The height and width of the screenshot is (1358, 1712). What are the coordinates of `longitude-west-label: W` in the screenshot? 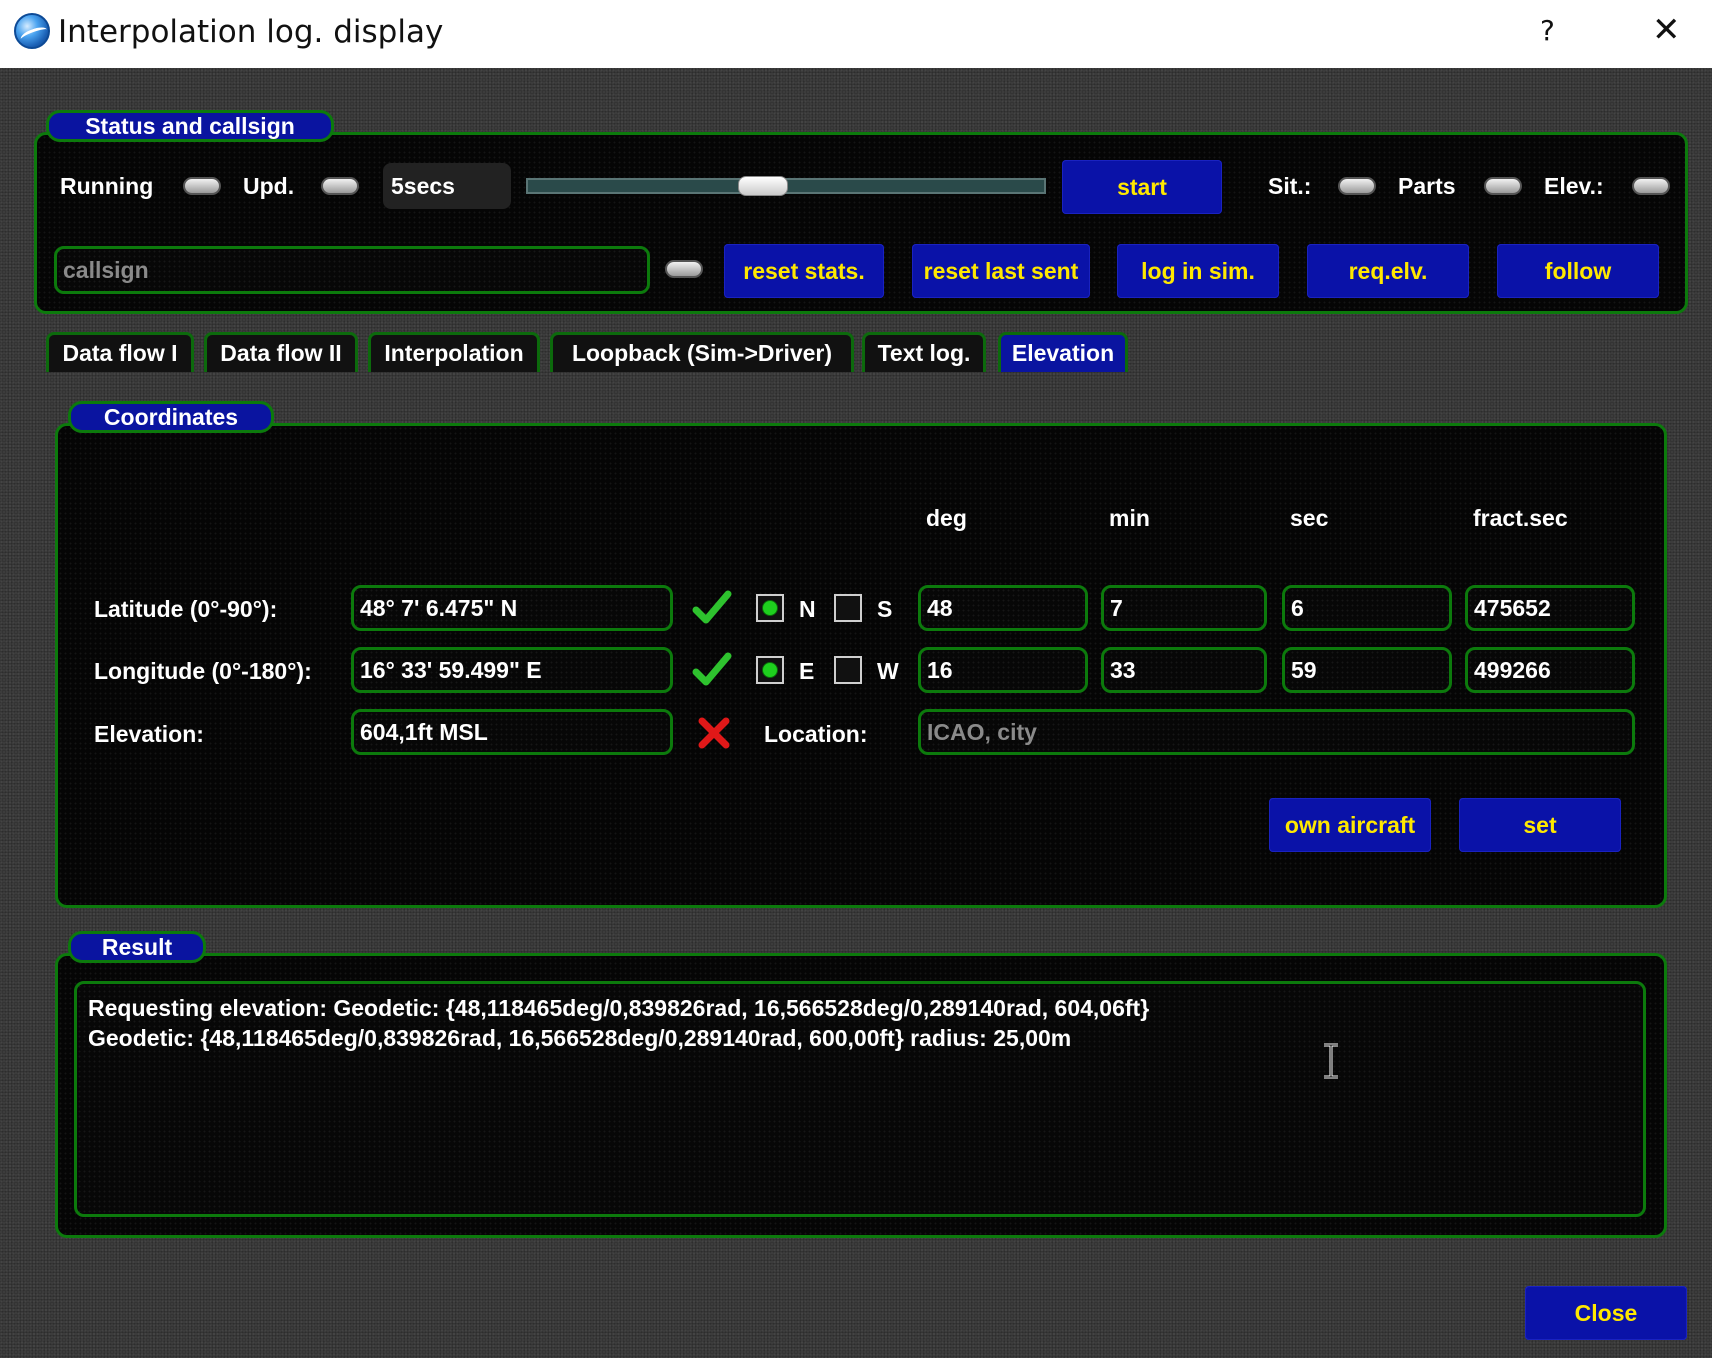 It's located at (888, 671).